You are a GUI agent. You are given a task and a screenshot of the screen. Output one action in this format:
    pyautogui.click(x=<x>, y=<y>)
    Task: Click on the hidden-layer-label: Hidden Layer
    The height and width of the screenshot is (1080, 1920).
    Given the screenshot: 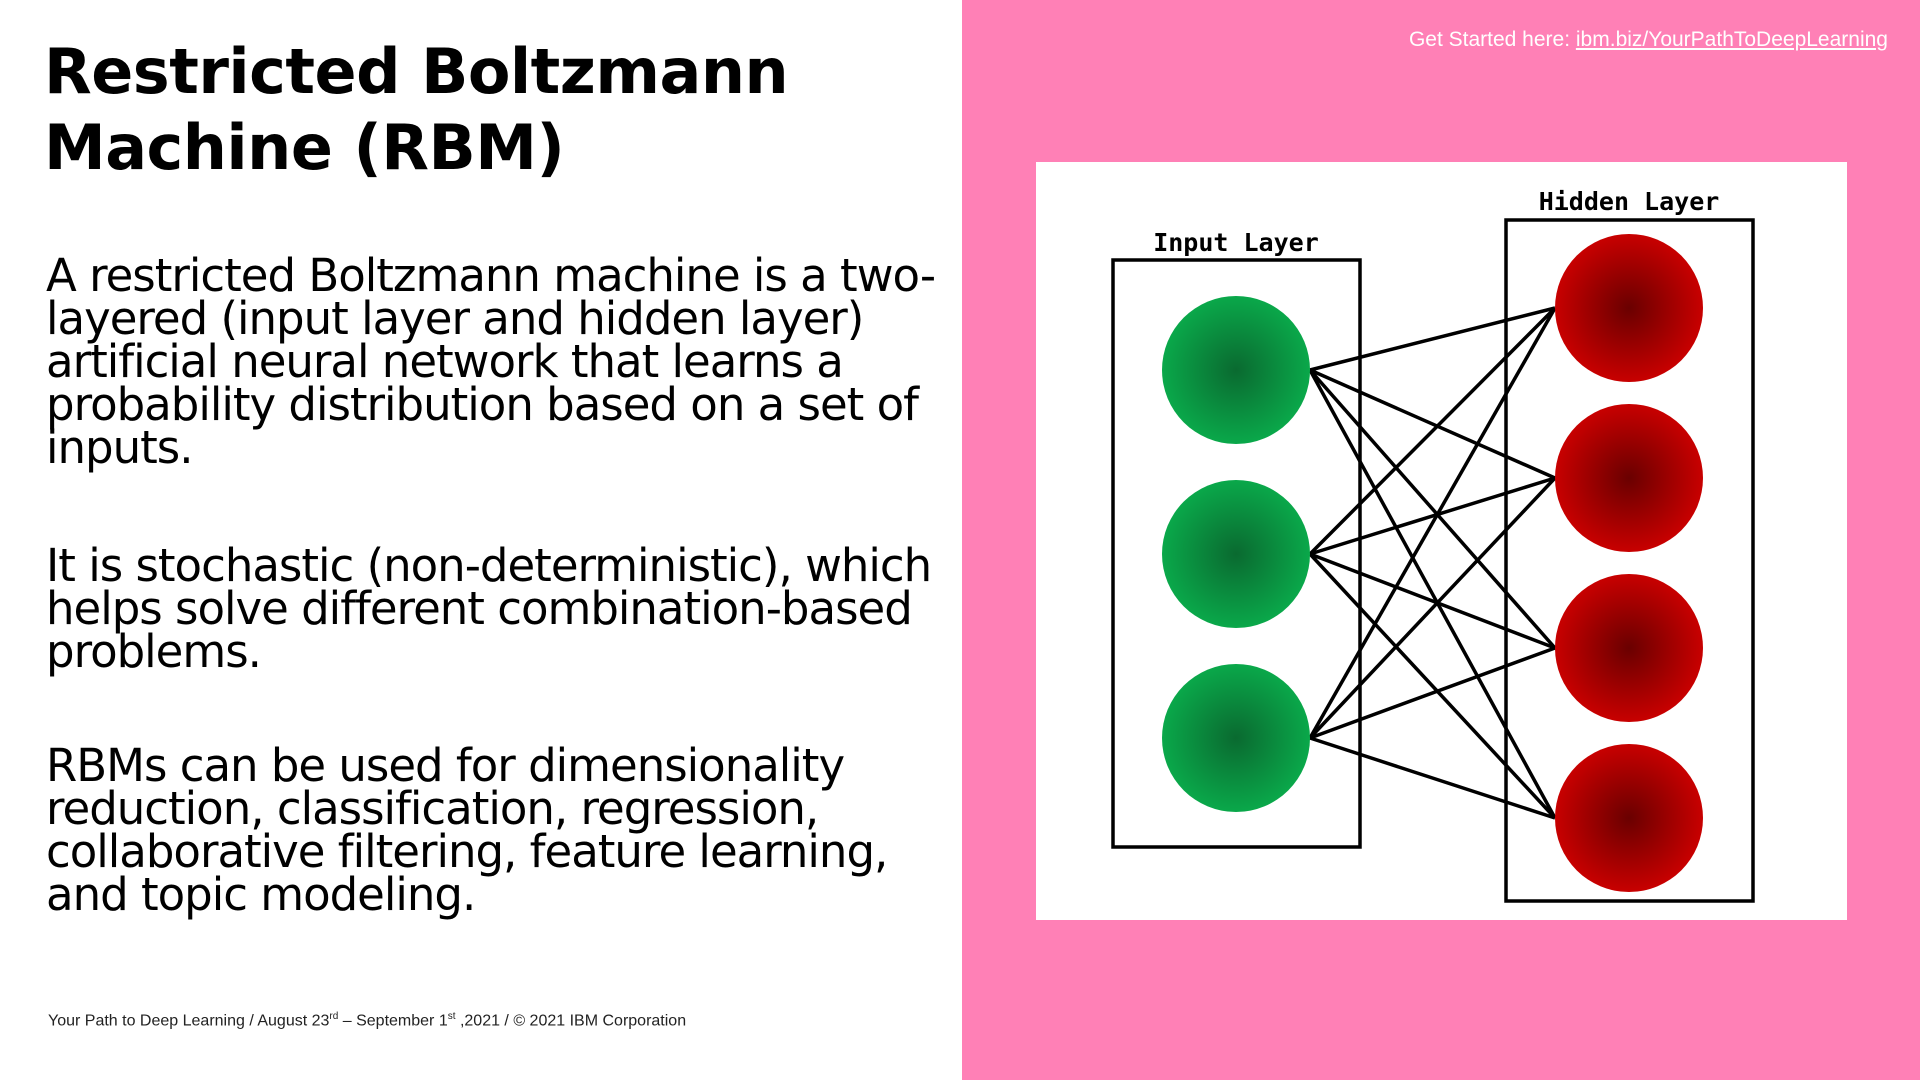 What is the action you would take?
    pyautogui.click(x=1629, y=201)
    